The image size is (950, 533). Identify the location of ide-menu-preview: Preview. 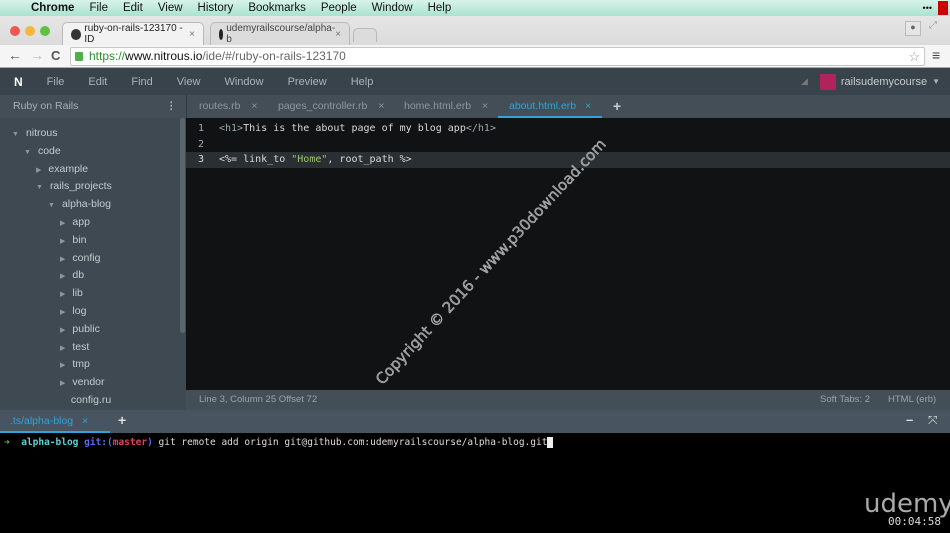
(307, 82).